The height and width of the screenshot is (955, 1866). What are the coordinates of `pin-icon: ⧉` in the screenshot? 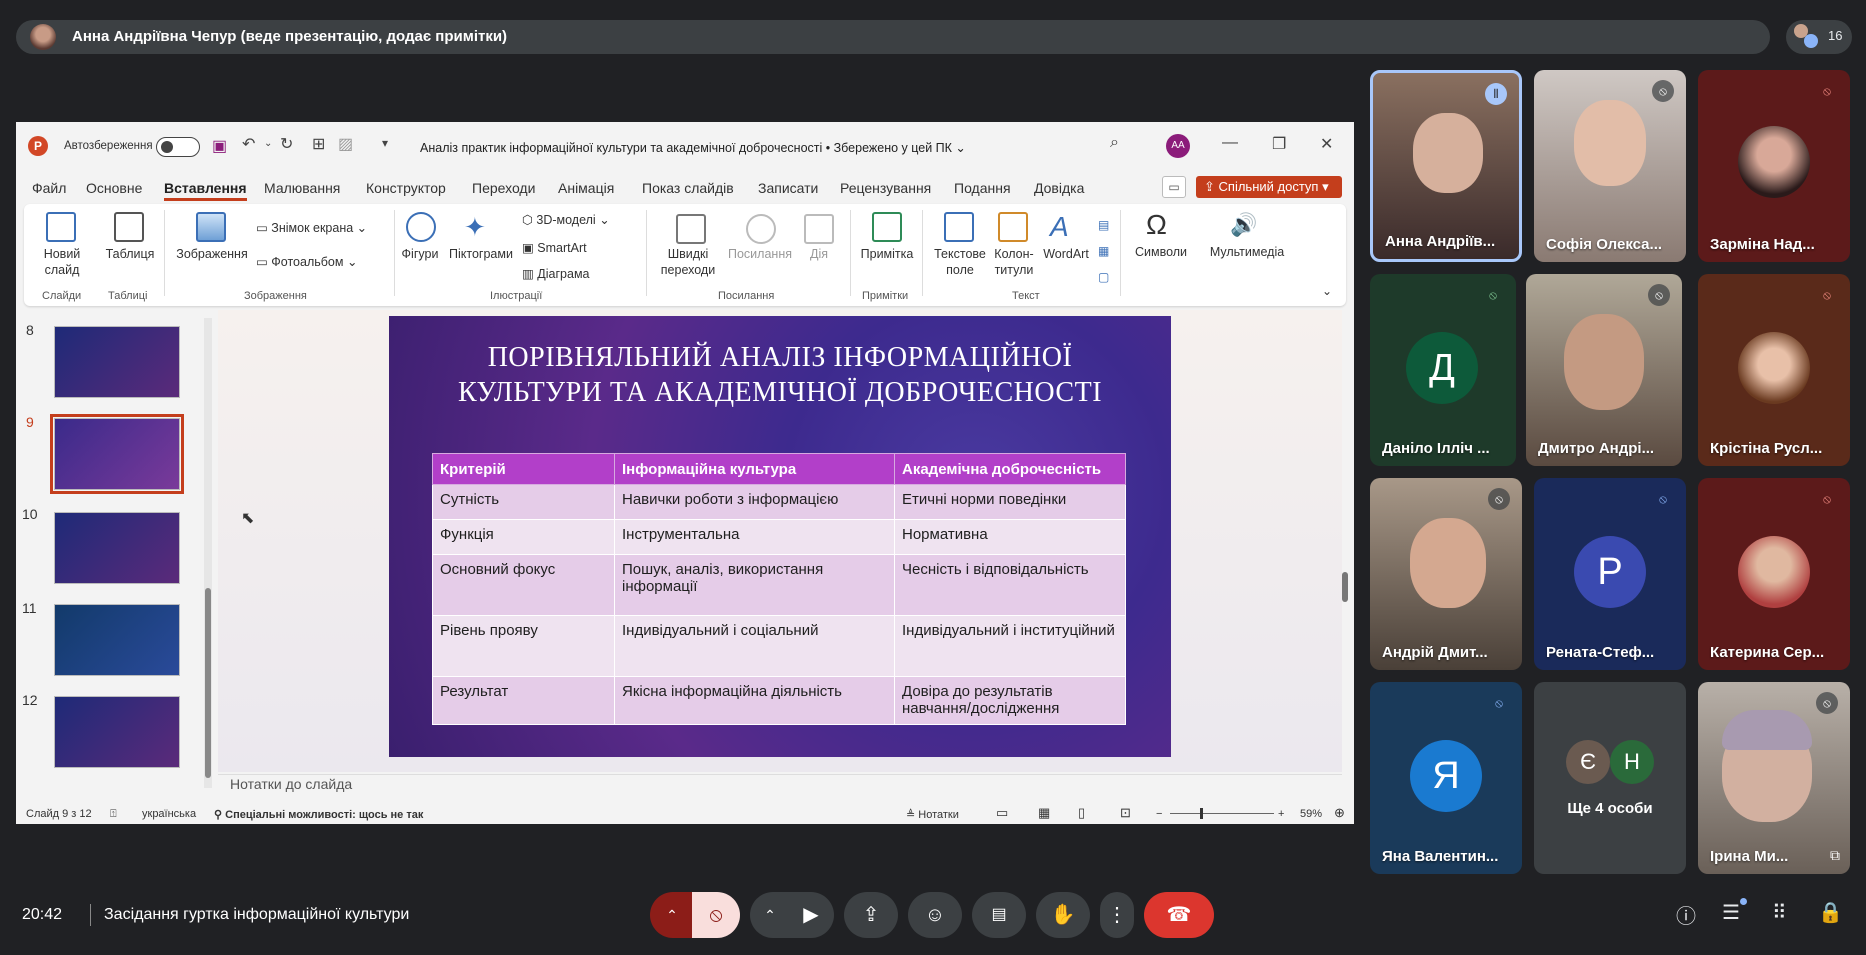 It's located at (1835, 855).